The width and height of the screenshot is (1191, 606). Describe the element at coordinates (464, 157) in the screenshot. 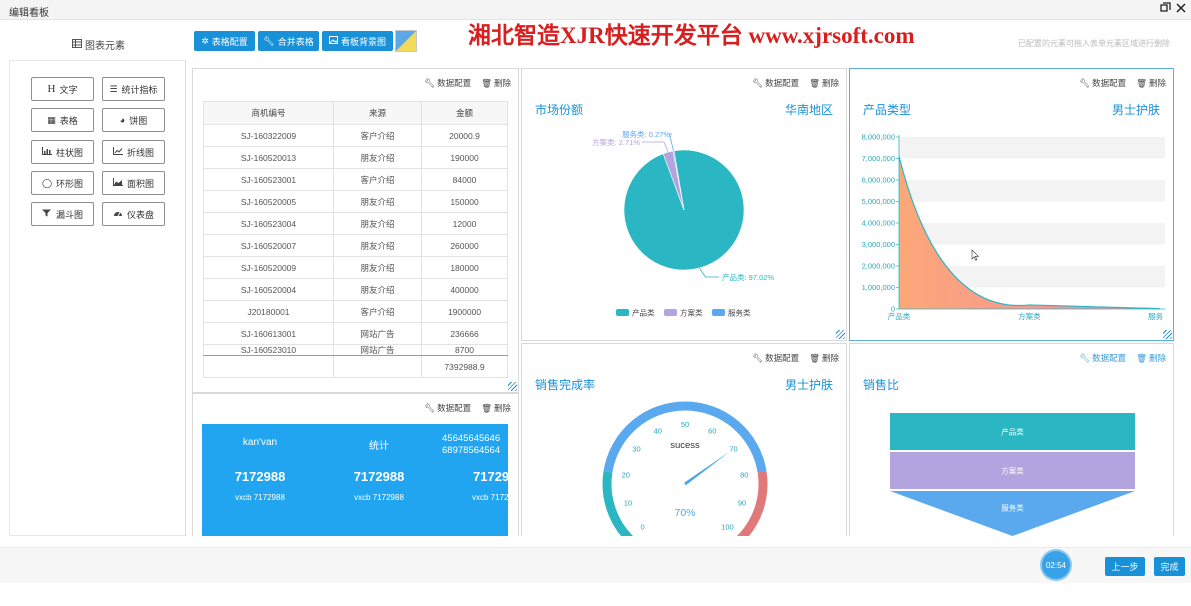

I see `table-cell: 190000` at that location.